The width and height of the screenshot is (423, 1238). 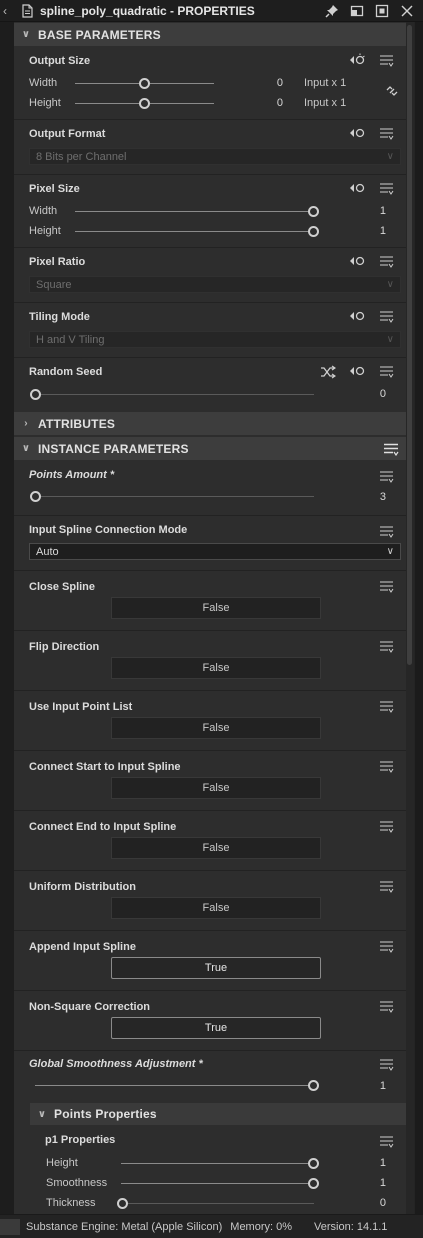 What do you see at coordinates (5, 11) in the screenshot?
I see `chevron-left-icon: ‹` at bounding box center [5, 11].